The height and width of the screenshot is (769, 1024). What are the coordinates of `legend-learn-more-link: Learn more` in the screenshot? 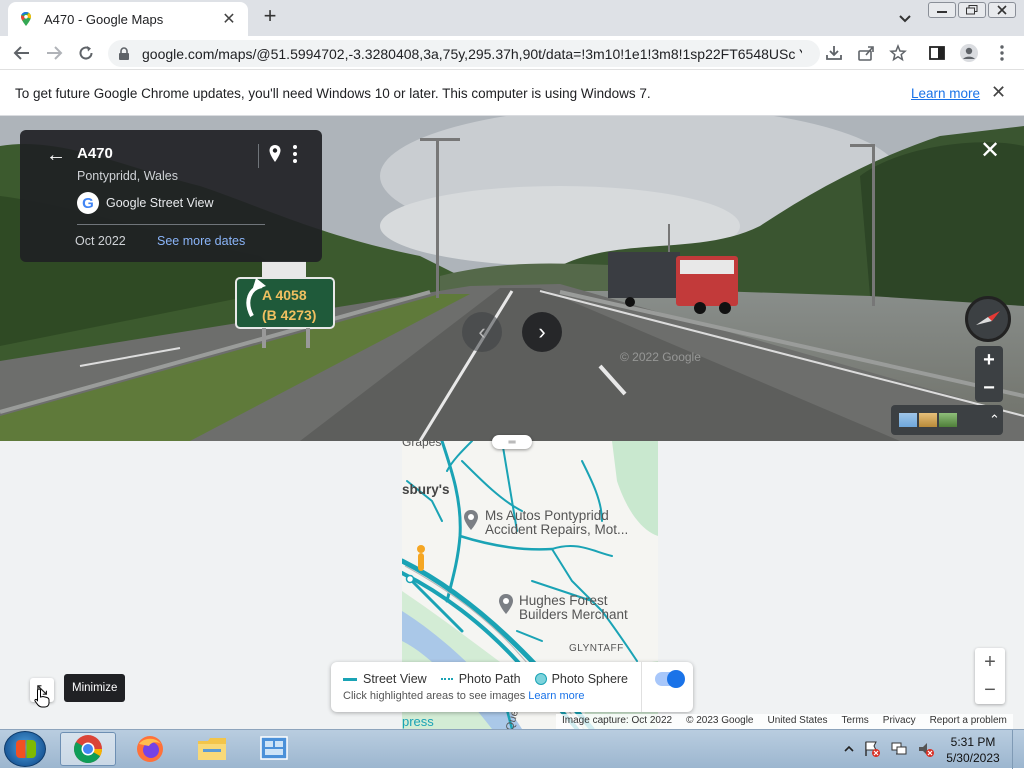 It's located at (556, 696).